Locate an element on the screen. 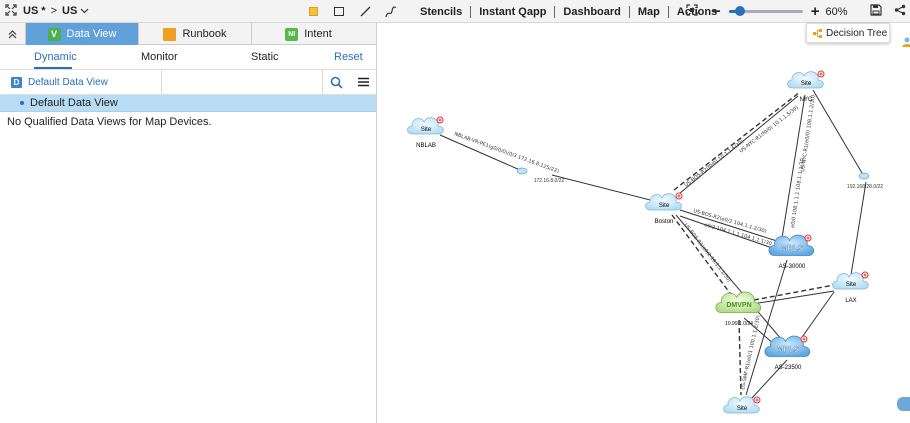 The image size is (910, 423). collapse-panel-button is located at coordinates (13, 34).